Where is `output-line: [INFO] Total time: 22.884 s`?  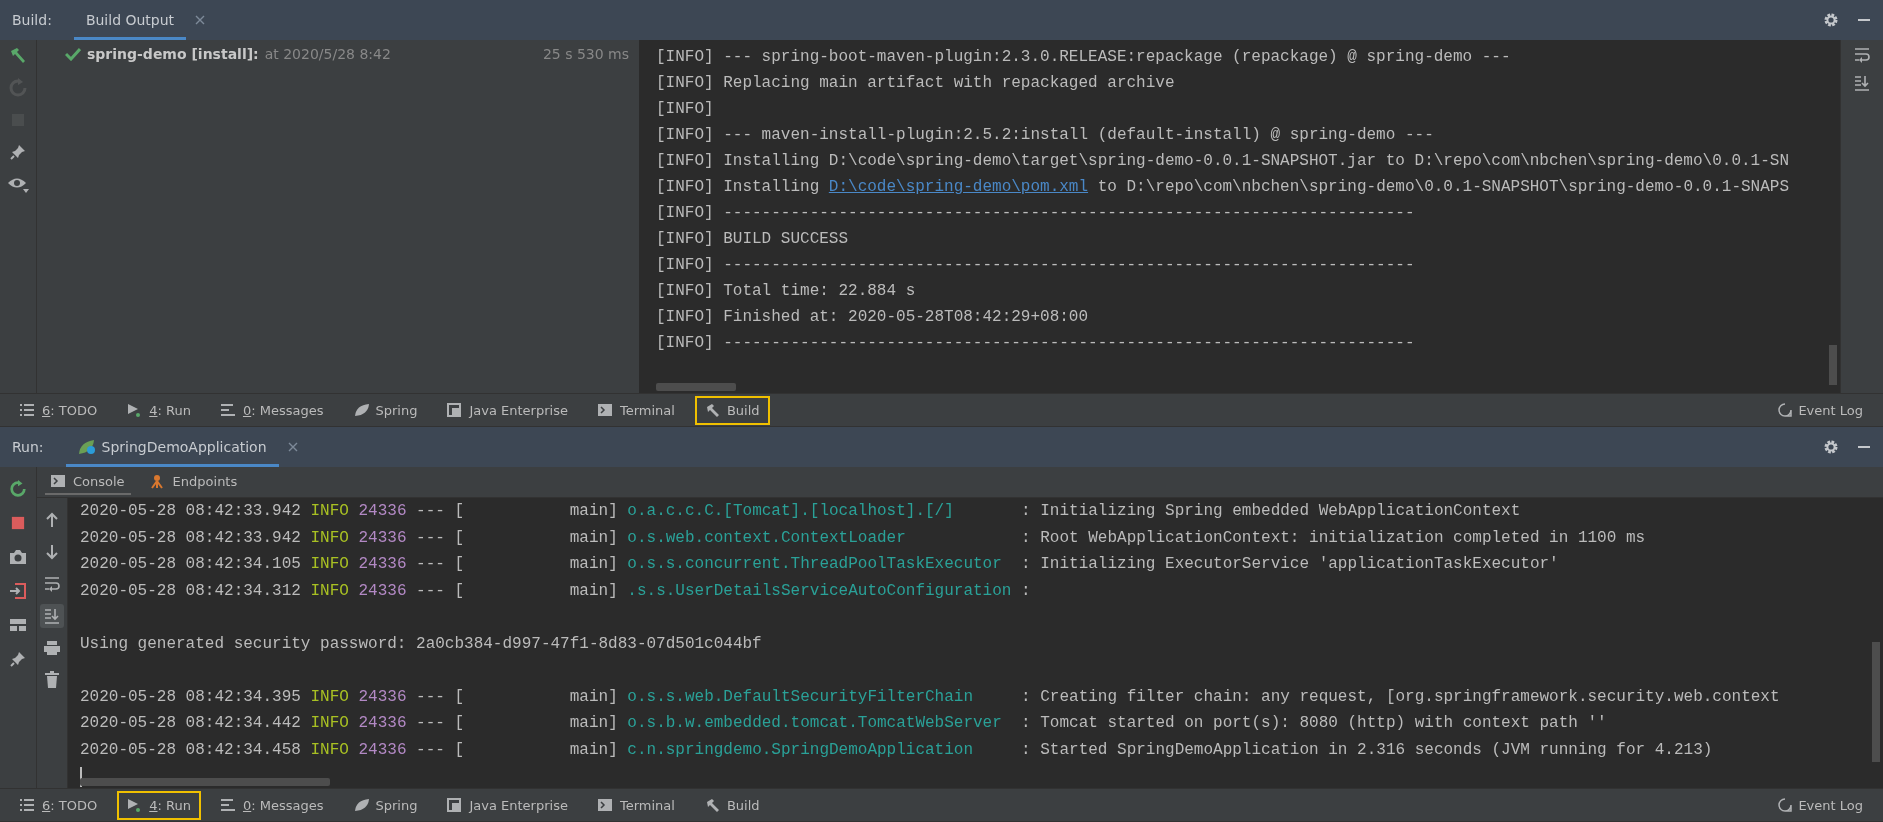
output-line: [INFO] Total time: 22.884 s is located at coordinates (786, 291).